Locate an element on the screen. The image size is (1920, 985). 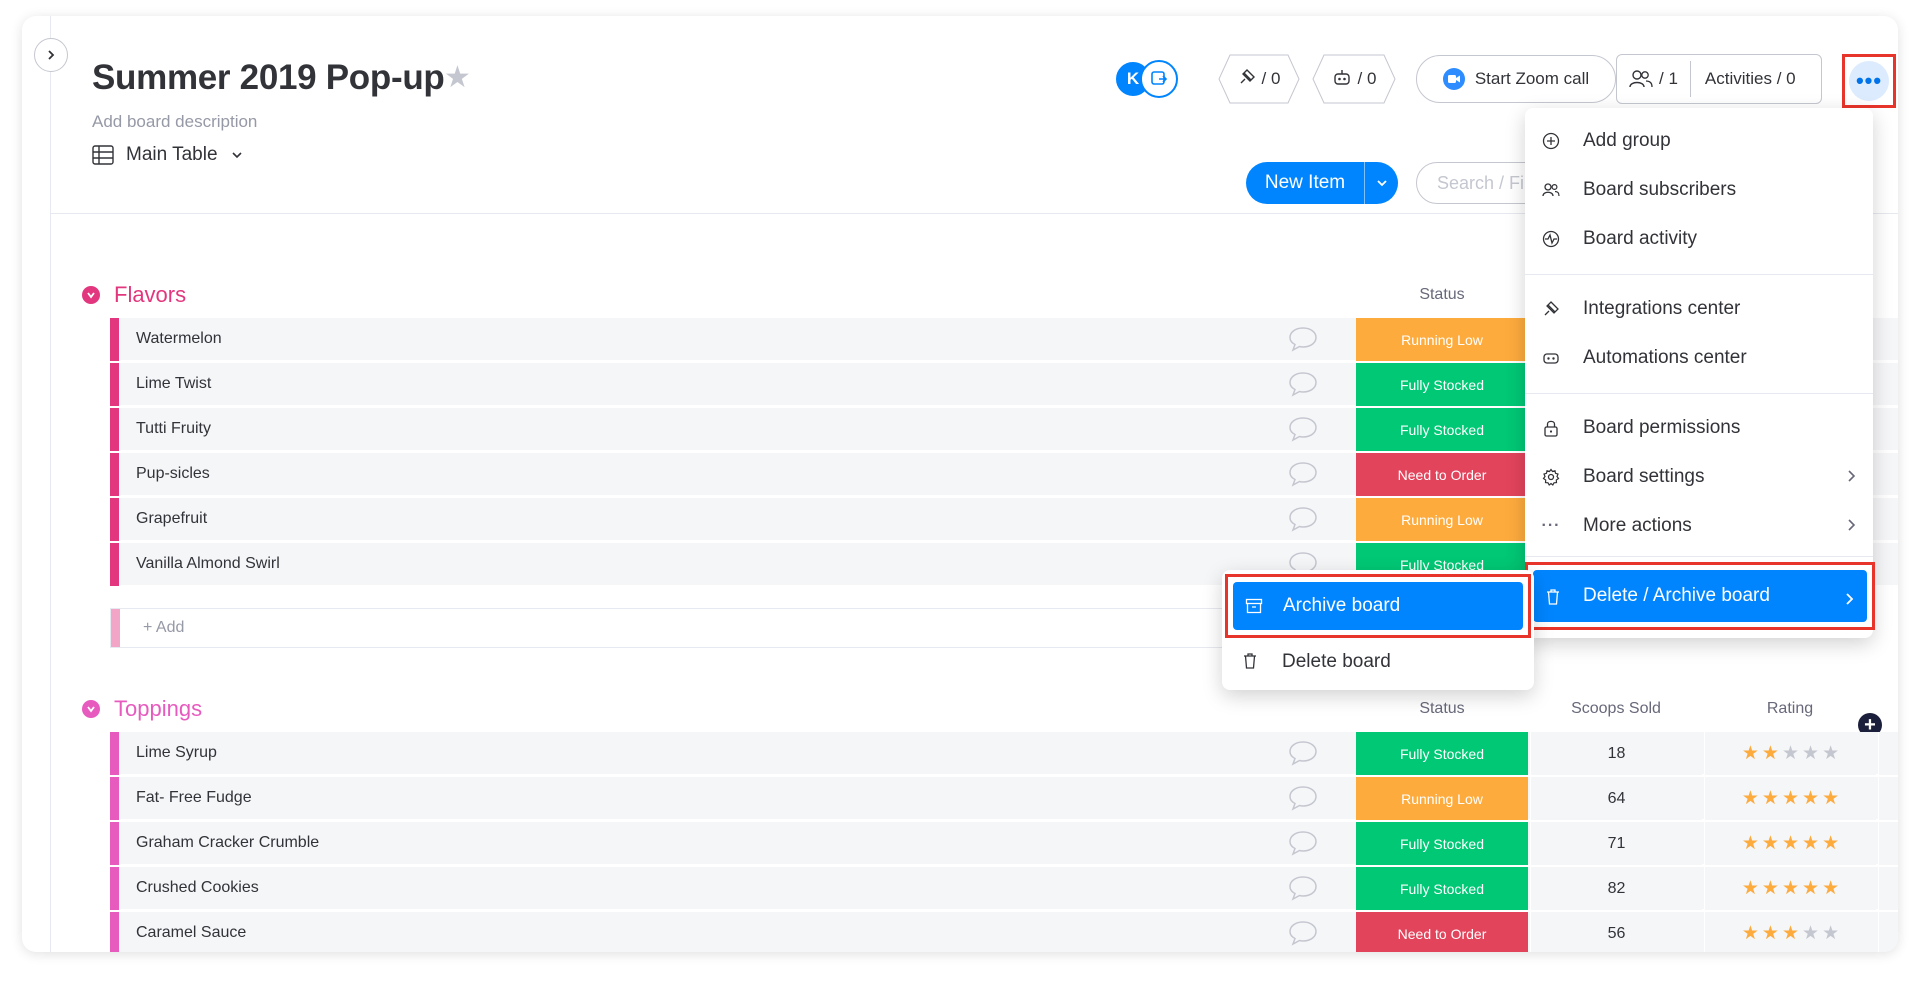
submenu-item-archive-board: Archive board is located at coordinates (1378, 606).